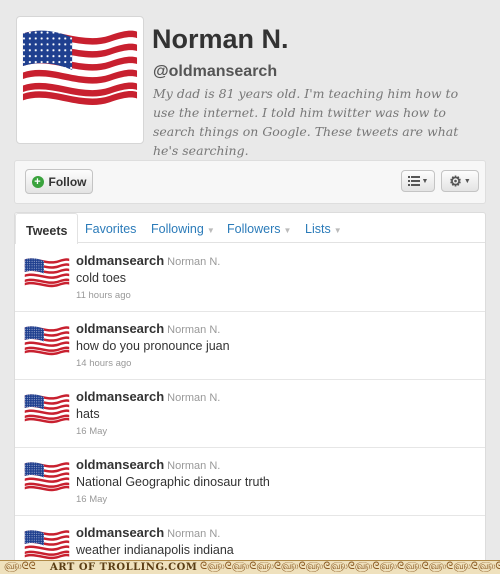  I want to click on watermark-text: ART OF TROLLING.COM, so click(124, 567).